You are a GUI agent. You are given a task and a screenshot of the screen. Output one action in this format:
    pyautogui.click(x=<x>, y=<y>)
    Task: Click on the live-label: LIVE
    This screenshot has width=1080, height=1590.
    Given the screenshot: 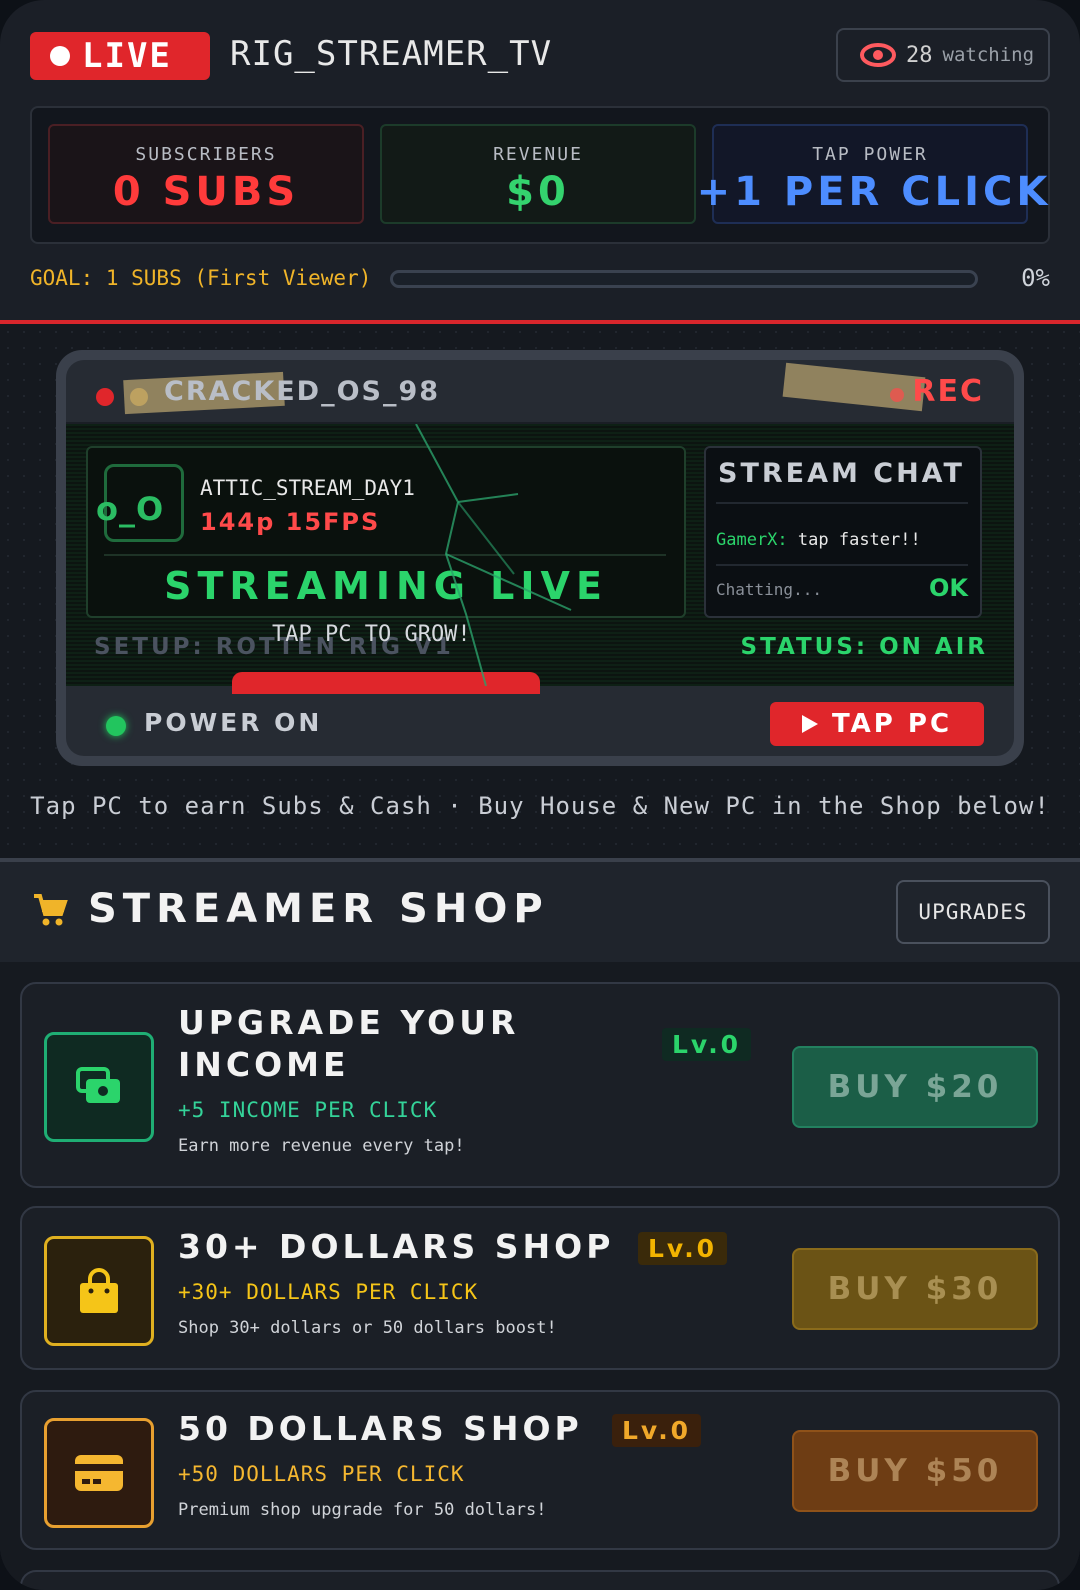 What is the action you would take?
    pyautogui.click(x=127, y=56)
    